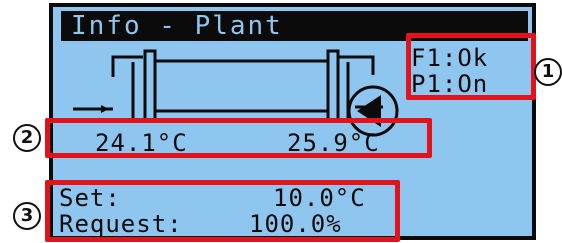  Describe the element at coordinates (238, 138) in the screenshot. I see `temperature-highlight-box` at that location.